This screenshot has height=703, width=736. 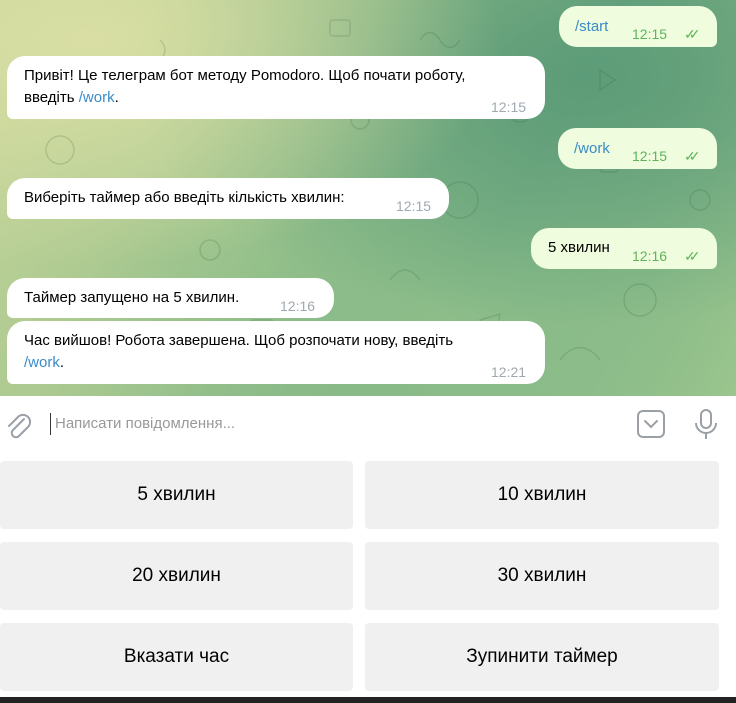 What do you see at coordinates (579, 247) in the screenshot?
I see `message-text: 5 хвилин` at bounding box center [579, 247].